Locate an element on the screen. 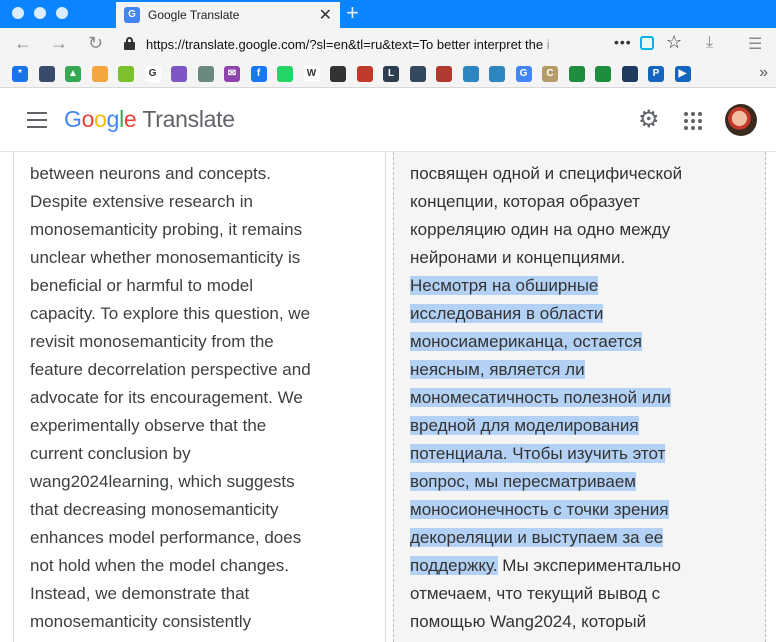  pocket-icon is located at coordinates (647, 43).